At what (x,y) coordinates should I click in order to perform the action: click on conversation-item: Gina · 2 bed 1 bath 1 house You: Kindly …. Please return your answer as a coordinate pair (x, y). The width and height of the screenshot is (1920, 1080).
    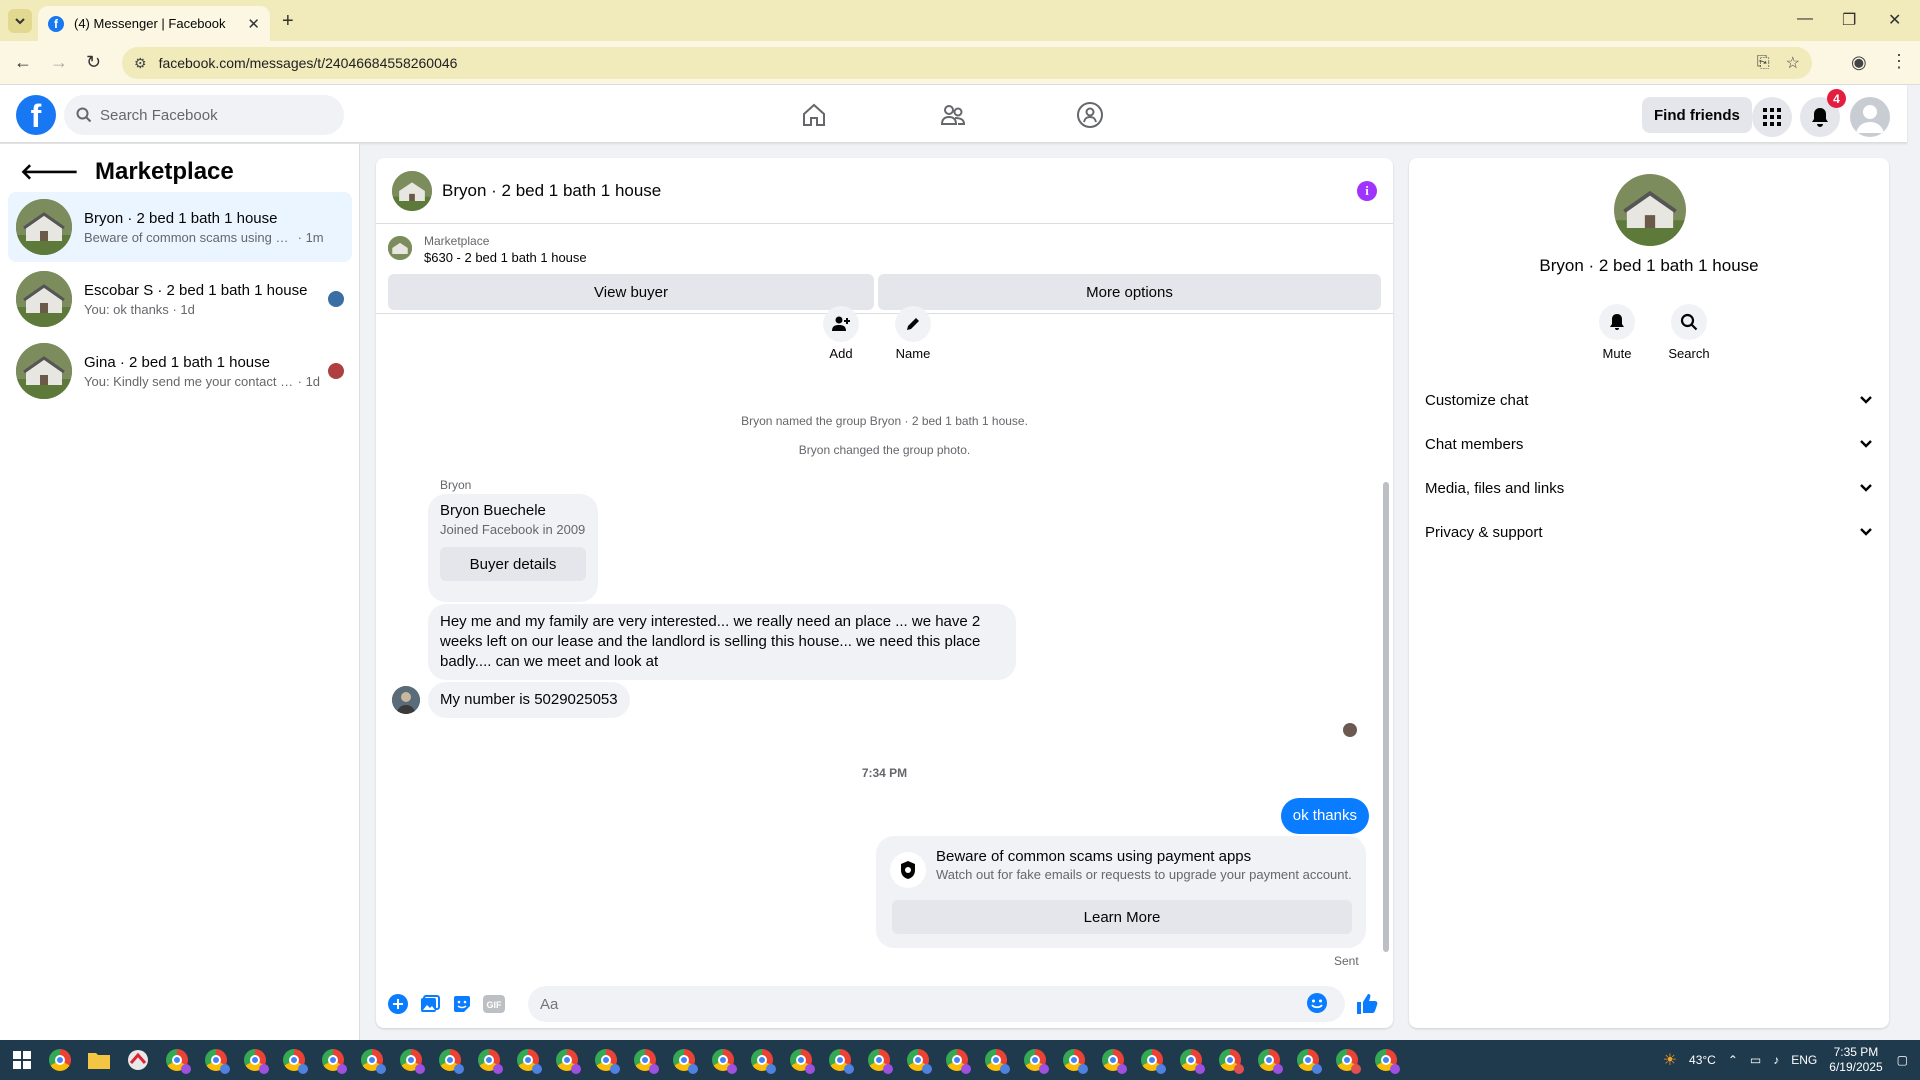
    Looking at the image, I should click on (180, 371).